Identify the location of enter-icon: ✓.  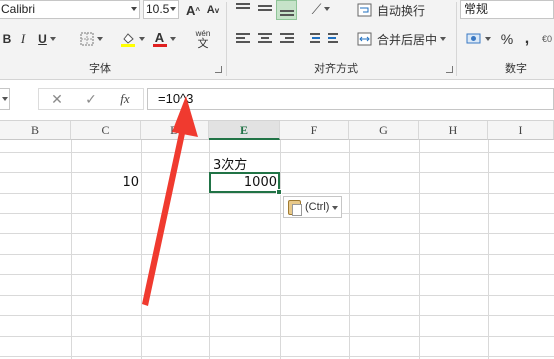
(91, 99).